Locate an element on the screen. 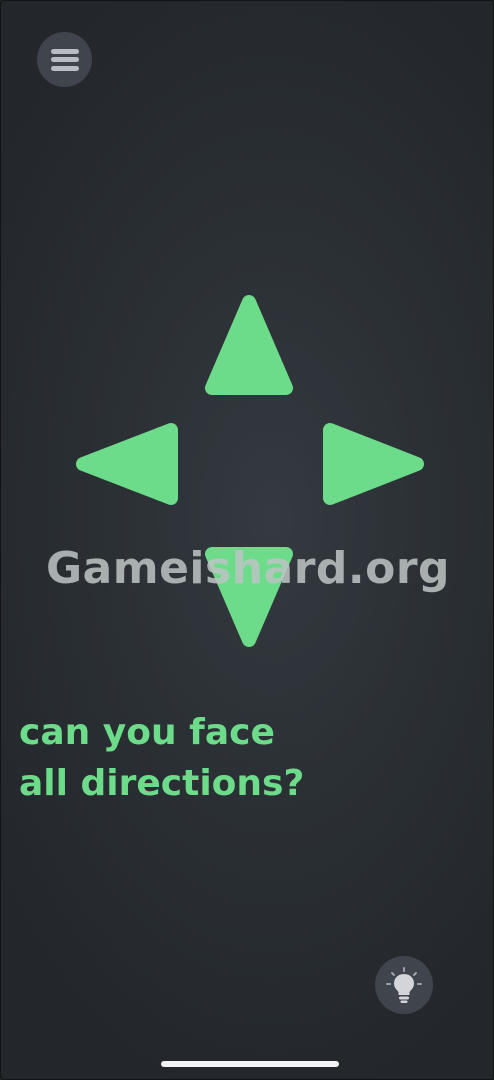  prompt-line-1: can you face is located at coordinates (147, 732).